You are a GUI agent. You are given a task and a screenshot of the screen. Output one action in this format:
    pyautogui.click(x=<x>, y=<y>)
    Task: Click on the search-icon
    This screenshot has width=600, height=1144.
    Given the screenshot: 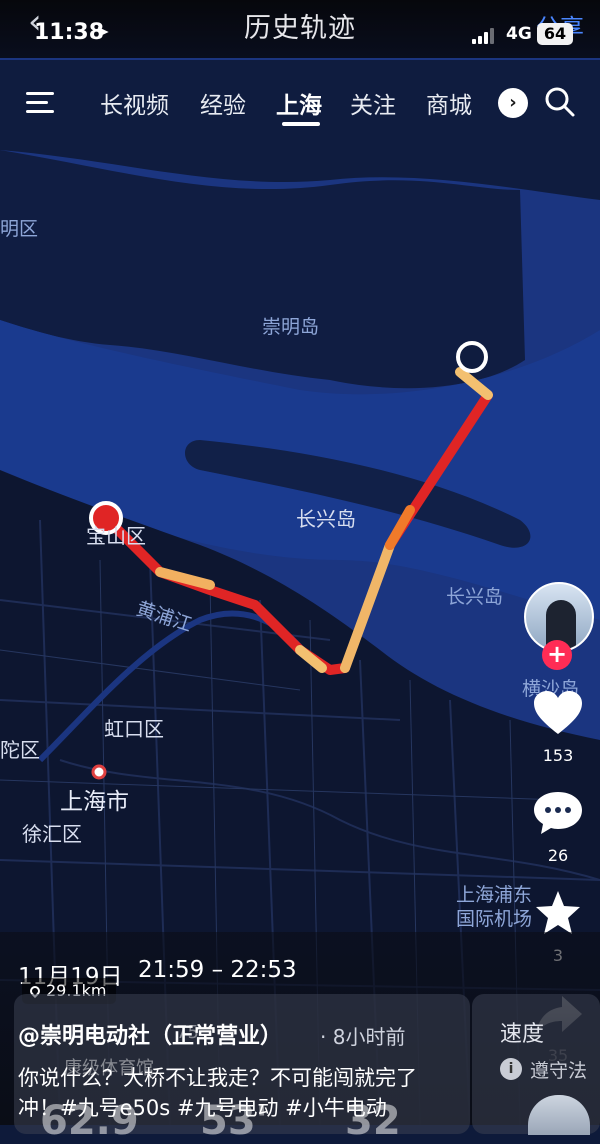 What is the action you would take?
    pyautogui.click(x=560, y=102)
    